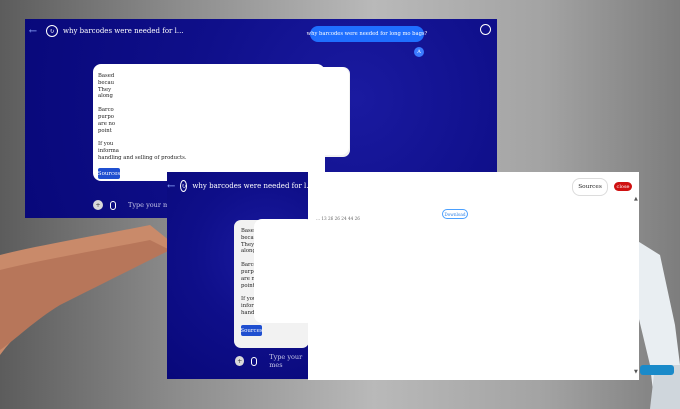 This screenshot has height=409, width=680. I want to click on answer-line: infor, so click(247, 306).